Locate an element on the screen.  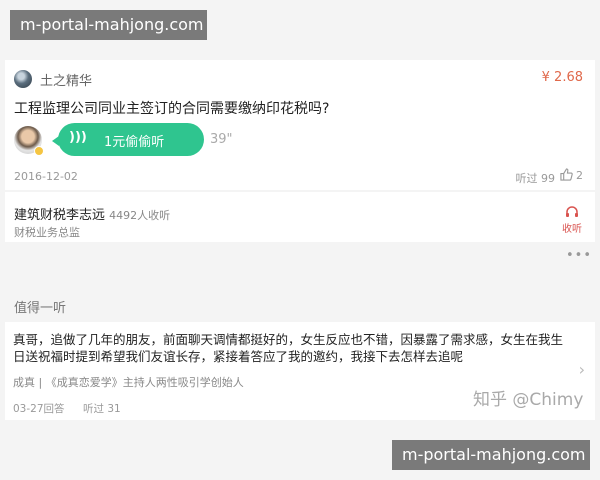
recommend-listen-count: 听过 31 is located at coordinates (102, 409).